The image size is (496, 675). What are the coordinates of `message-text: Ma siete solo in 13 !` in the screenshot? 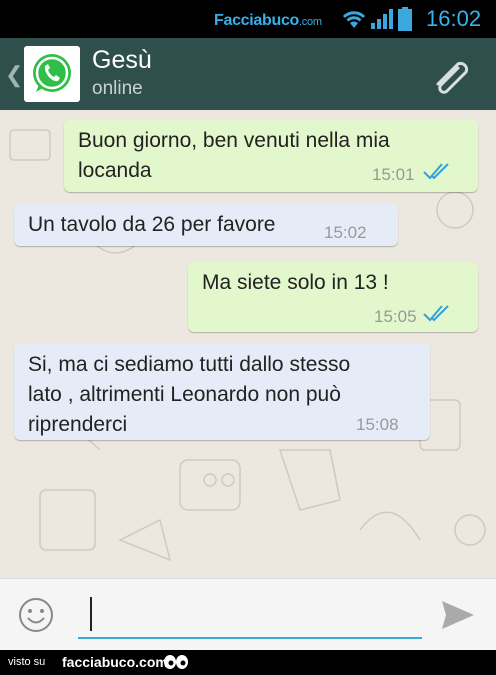 It's located at (295, 283).